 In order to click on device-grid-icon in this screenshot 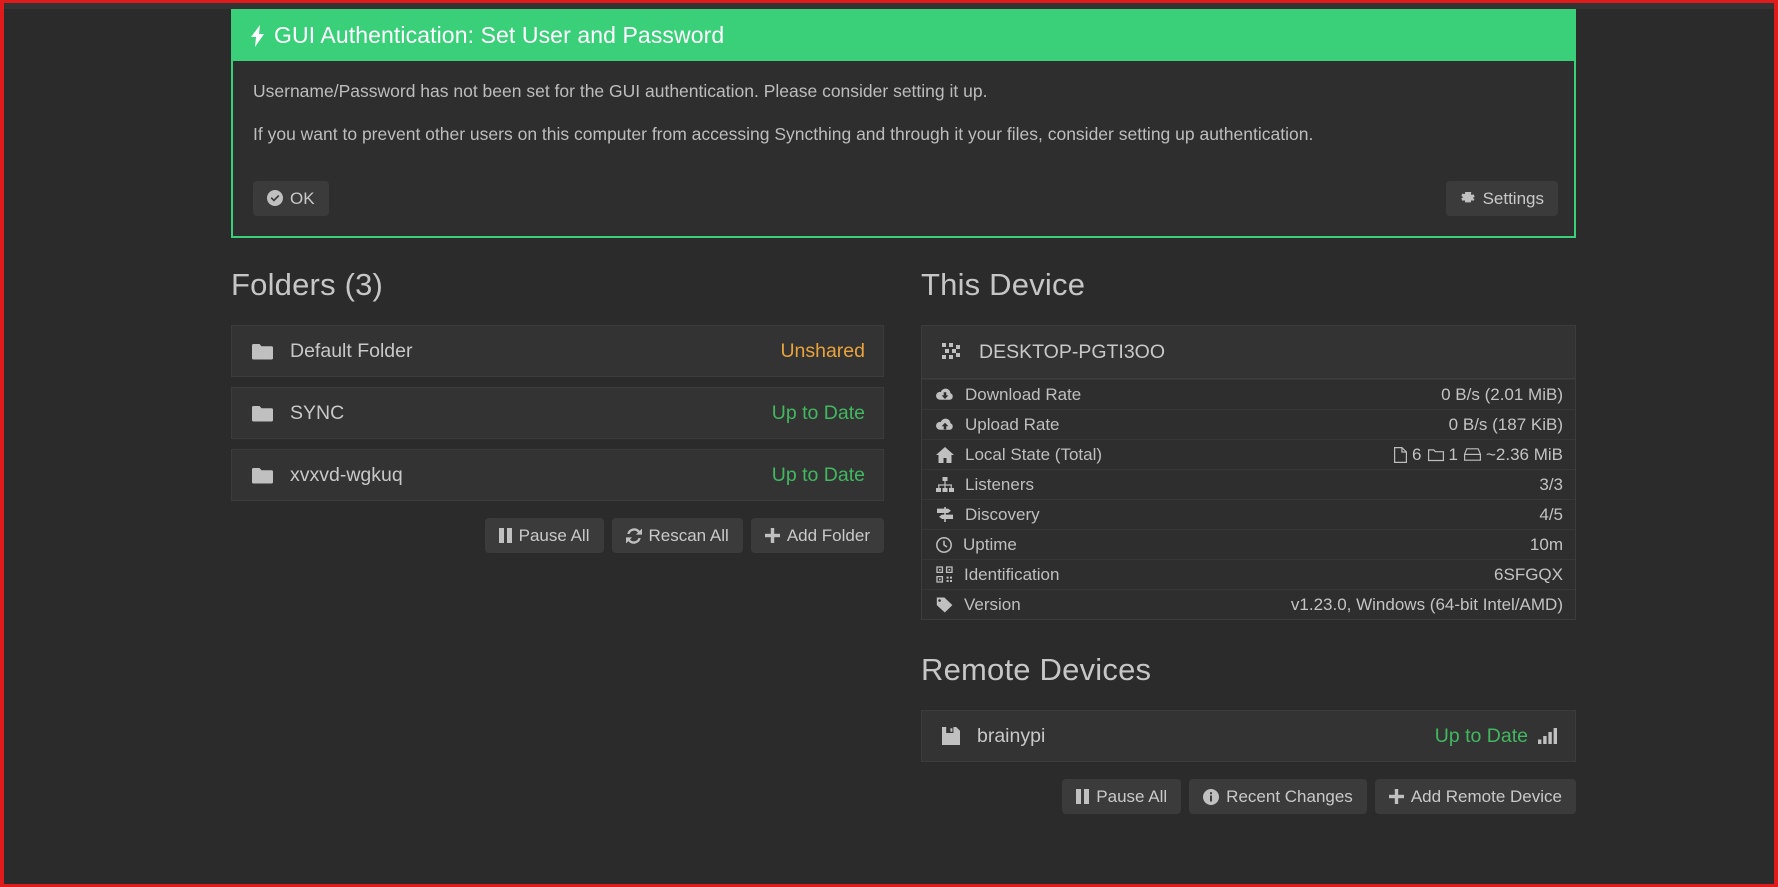, I will do `click(952, 352)`.